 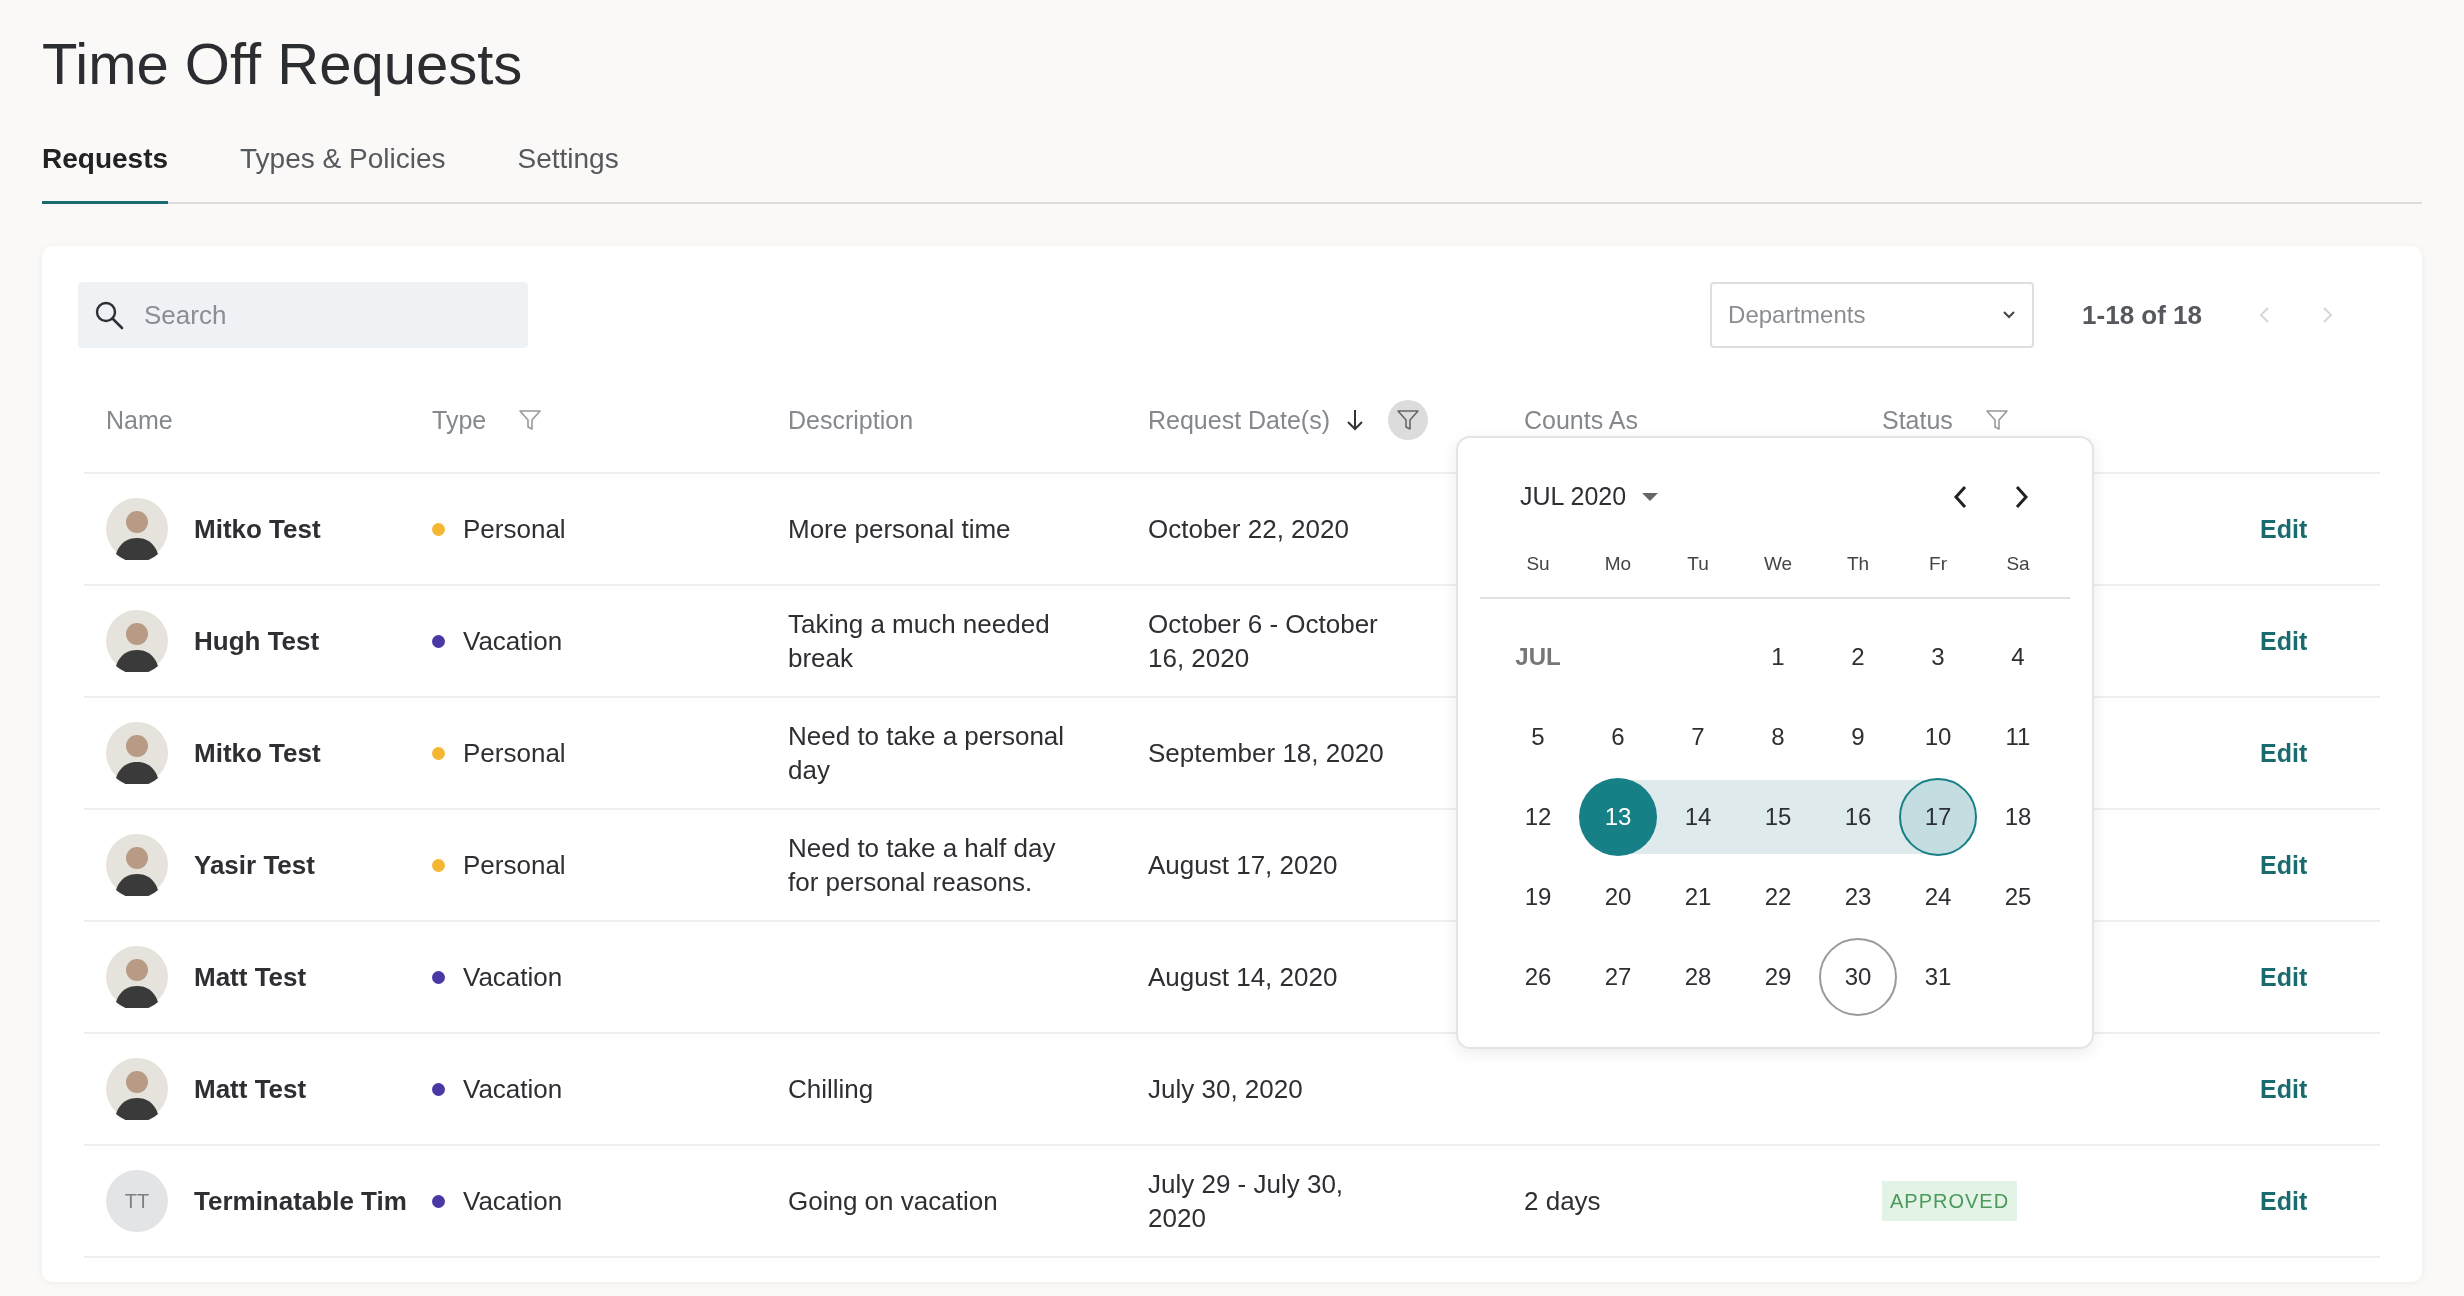 What do you see at coordinates (2018, 737) in the screenshot?
I see `calendar-day: 11` at bounding box center [2018, 737].